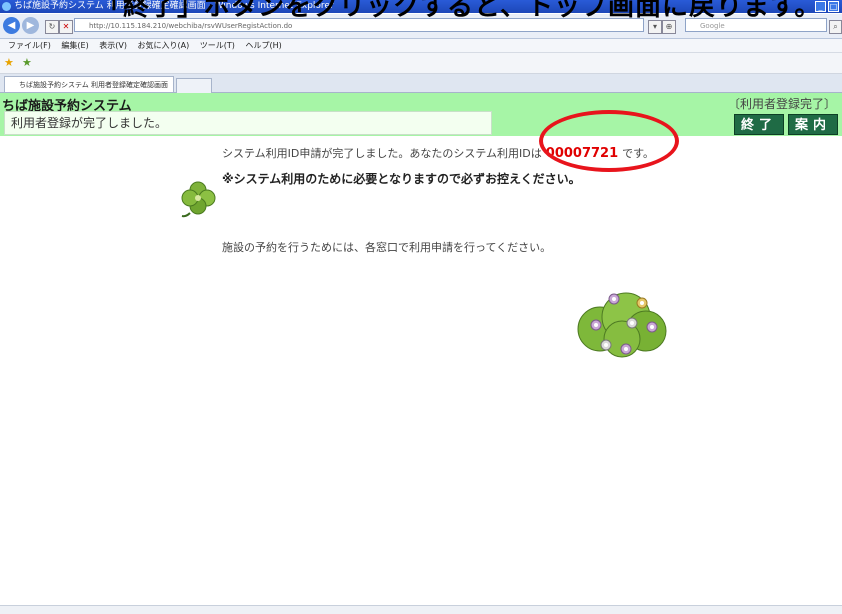  I want to click on annotation-circle, so click(609, 141).